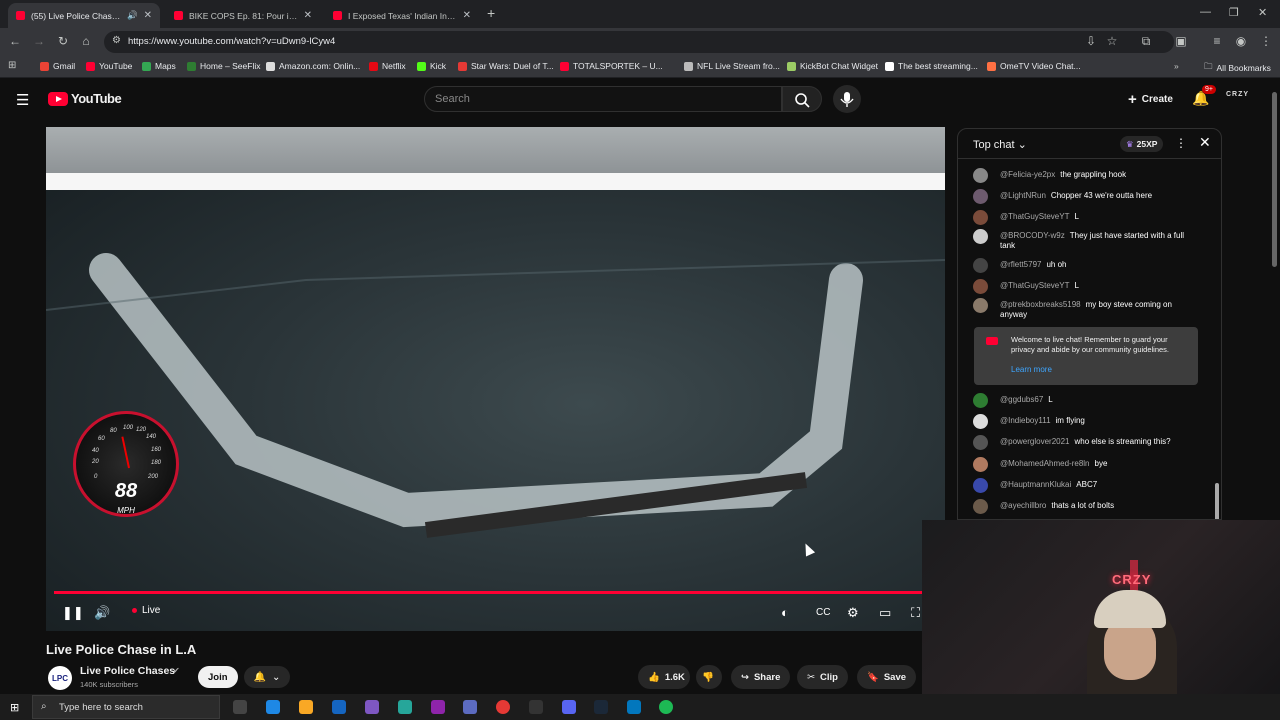 This screenshot has height=720, width=1280. I want to click on extensions-icon: ⧉, so click(1146, 41).